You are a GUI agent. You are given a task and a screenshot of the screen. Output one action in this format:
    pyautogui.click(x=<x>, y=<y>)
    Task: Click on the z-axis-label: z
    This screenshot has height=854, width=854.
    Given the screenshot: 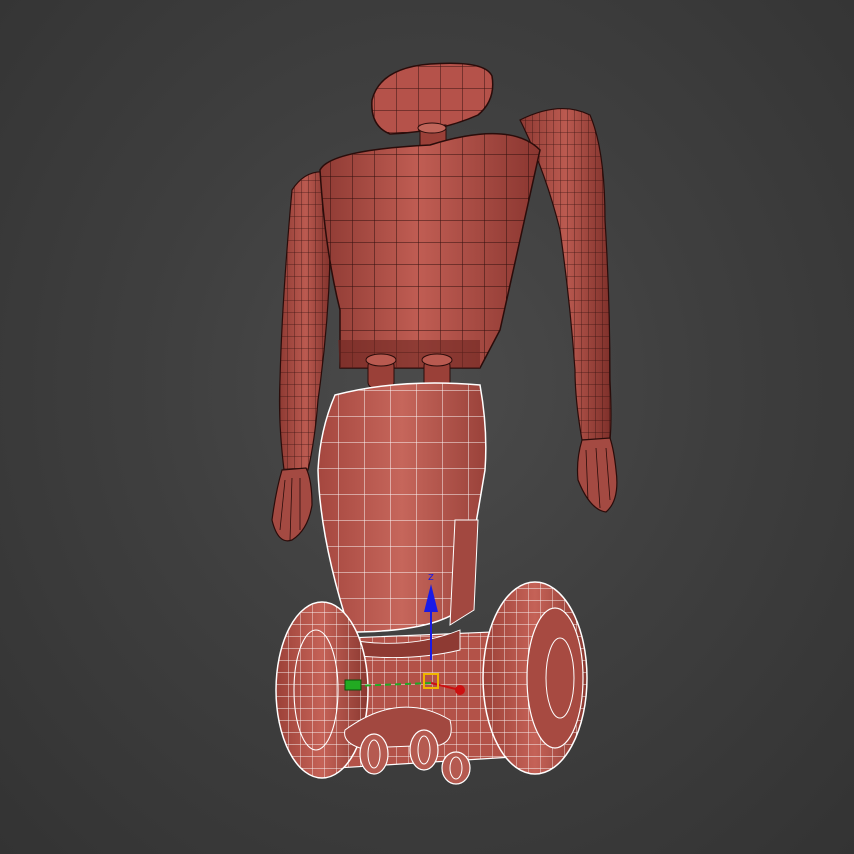 What is the action you would take?
    pyautogui.click(x=431, y=576)
    